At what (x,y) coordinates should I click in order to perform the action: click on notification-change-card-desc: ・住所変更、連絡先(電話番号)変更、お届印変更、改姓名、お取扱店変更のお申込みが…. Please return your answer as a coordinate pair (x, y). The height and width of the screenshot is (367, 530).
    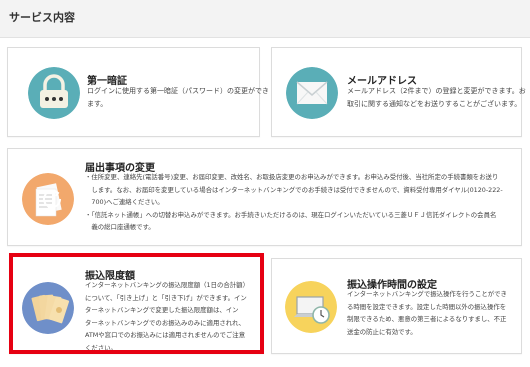
    Looking at the image, I should click on (294, 202).